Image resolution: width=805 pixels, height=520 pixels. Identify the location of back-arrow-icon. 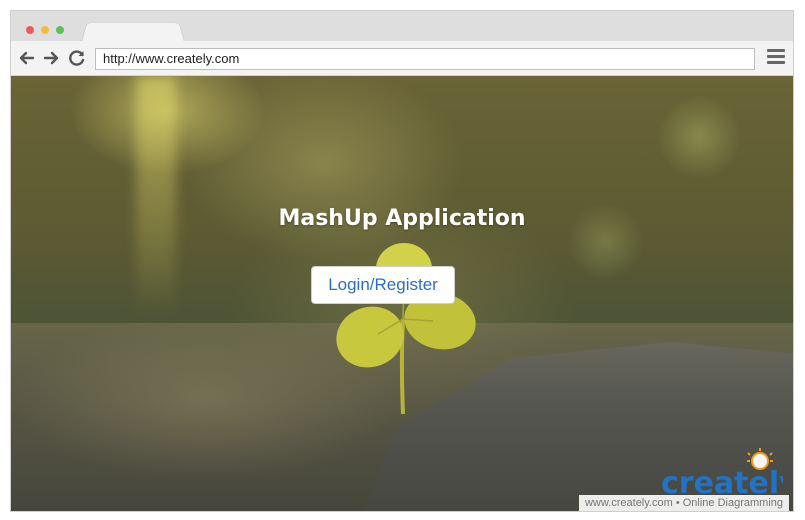
(27, 58).